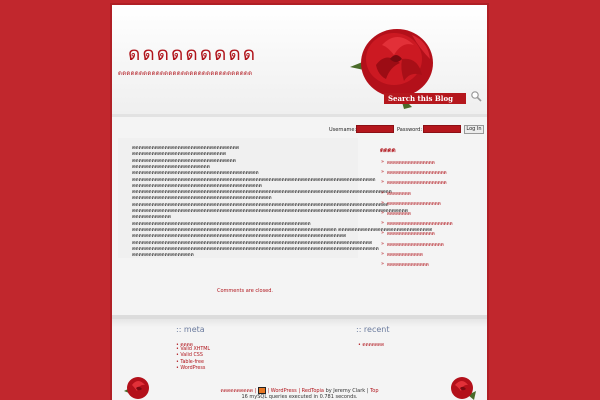 This screenshot has height=400, width=600. What do you see at coordinates (430, 224) in the screenshot?
I see `sidebar-link: ดดดดดดดดดดดดดดดดดดดดดด` at bounding box center [430, 224].